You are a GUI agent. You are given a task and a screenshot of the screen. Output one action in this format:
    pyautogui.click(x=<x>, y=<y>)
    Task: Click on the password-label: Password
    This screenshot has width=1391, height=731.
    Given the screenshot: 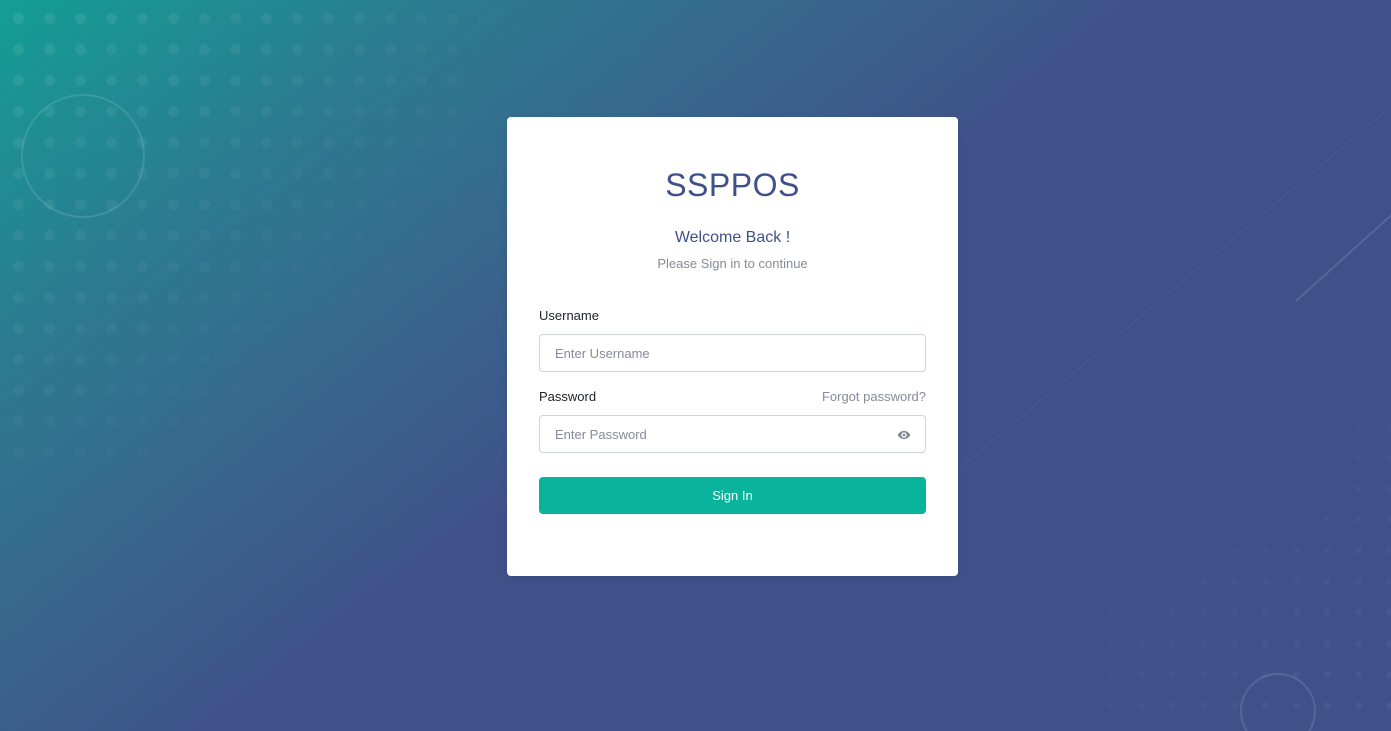 What is the action you would take?
    pyautogui.click(x=568, y=396)
    